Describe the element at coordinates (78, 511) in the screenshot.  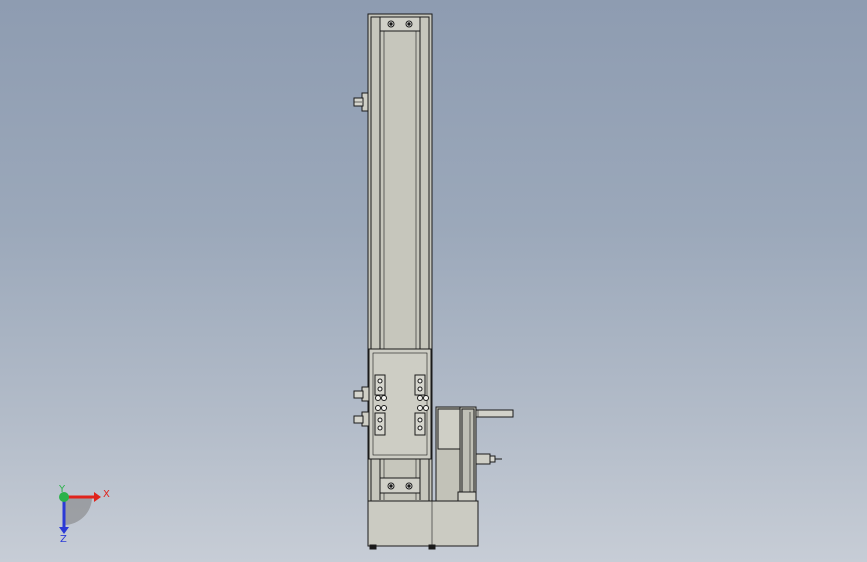
I see `triad-shadow` at that location.